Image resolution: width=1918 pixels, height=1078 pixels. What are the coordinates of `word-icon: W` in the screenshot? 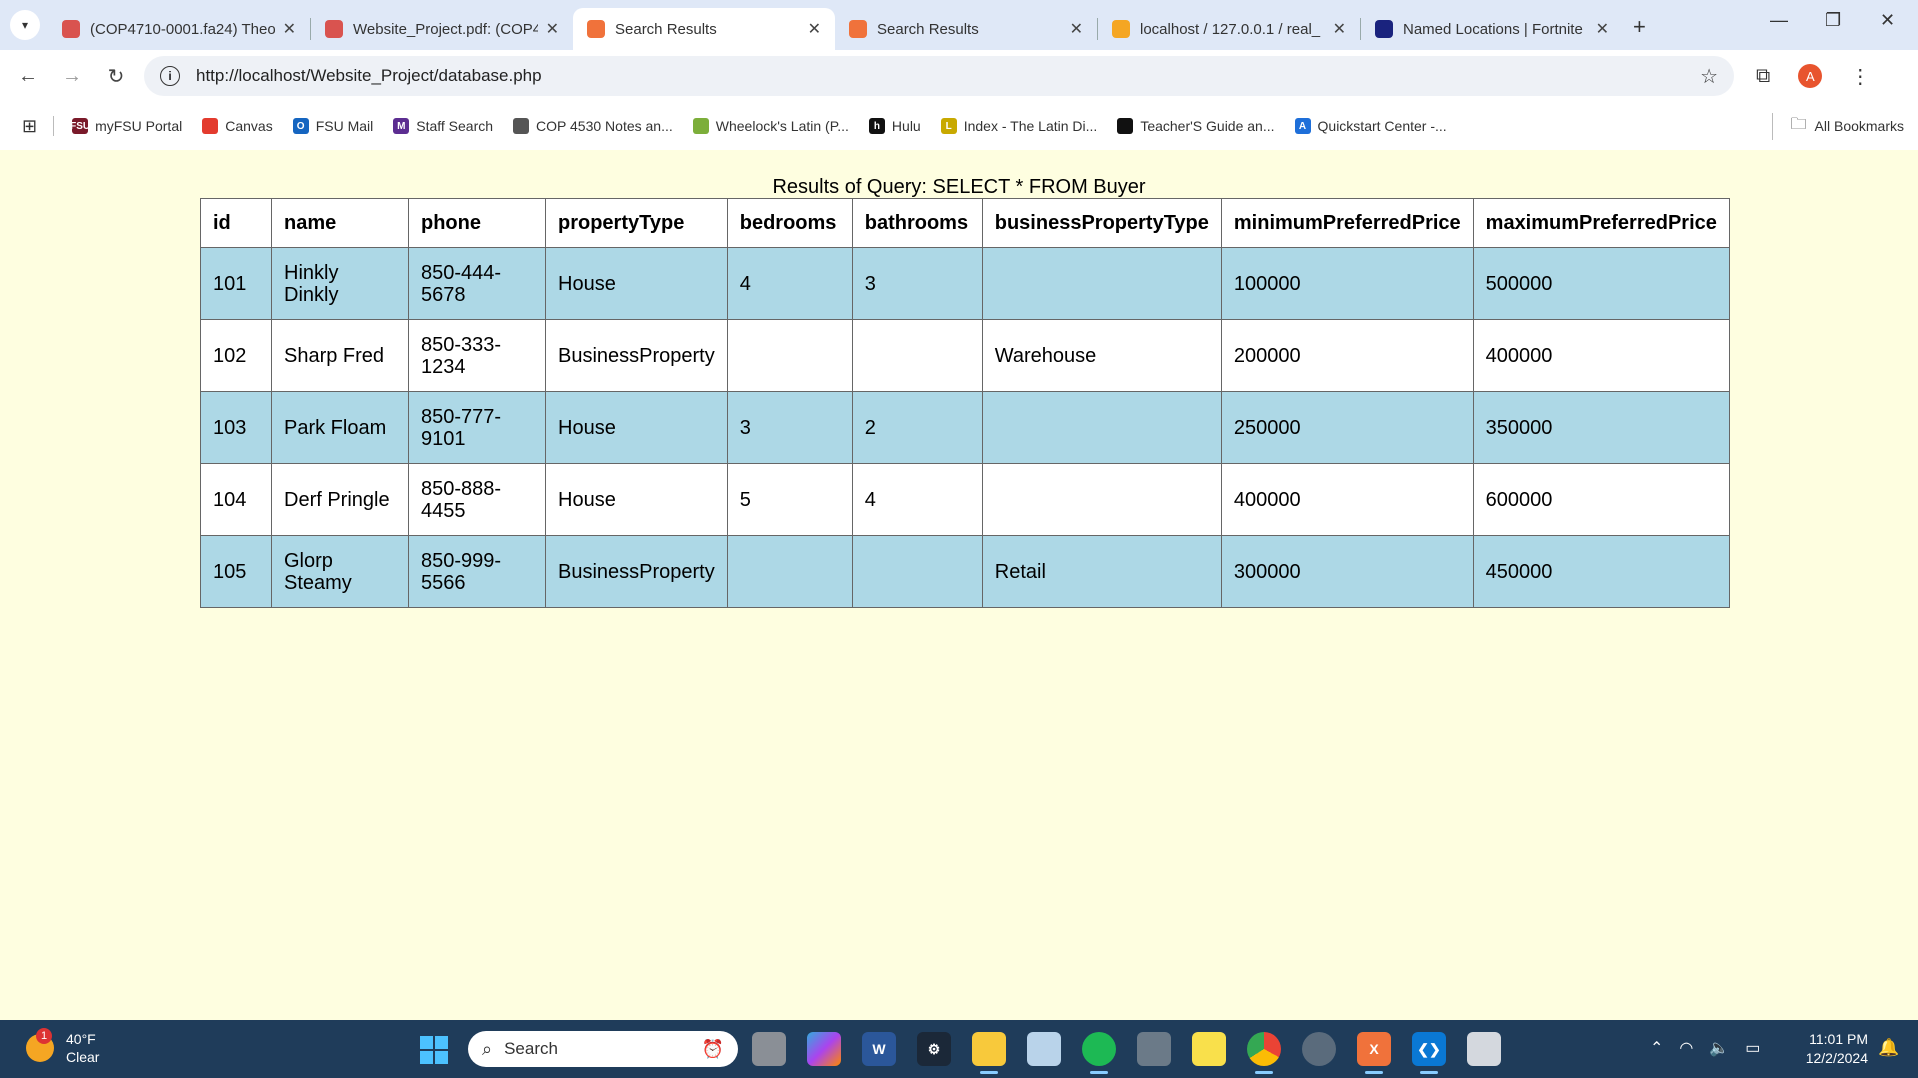 It's located at (879, 1049).